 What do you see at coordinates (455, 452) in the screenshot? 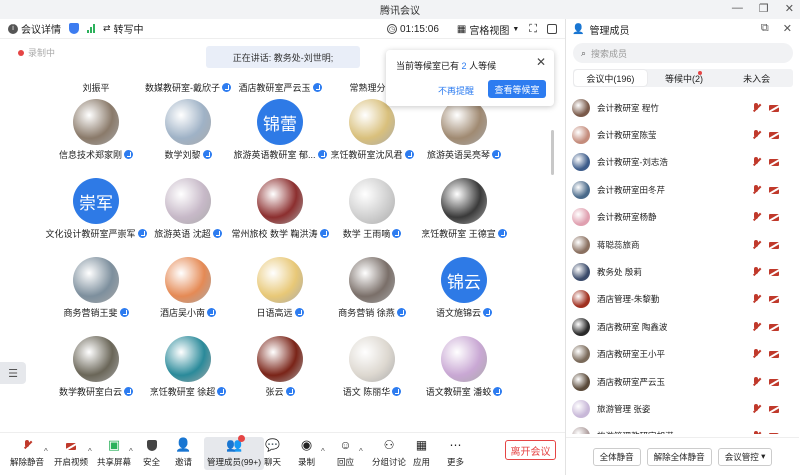
I see `more-button: ⋯ 更多` at bounding box center [455, 452].